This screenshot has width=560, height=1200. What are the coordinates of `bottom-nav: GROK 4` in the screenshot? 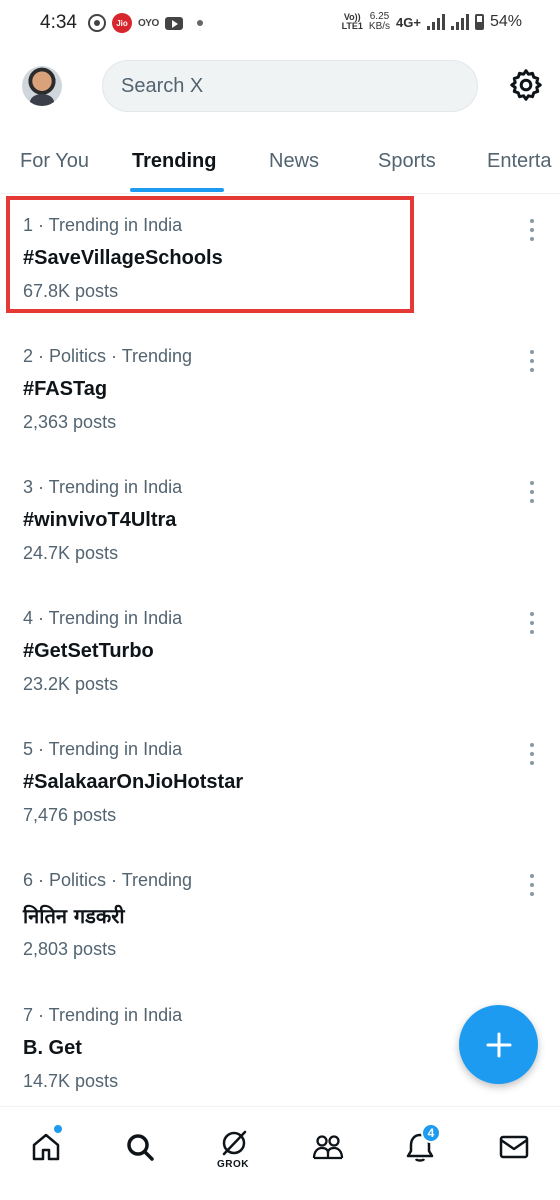 It's located at (280, 1153).